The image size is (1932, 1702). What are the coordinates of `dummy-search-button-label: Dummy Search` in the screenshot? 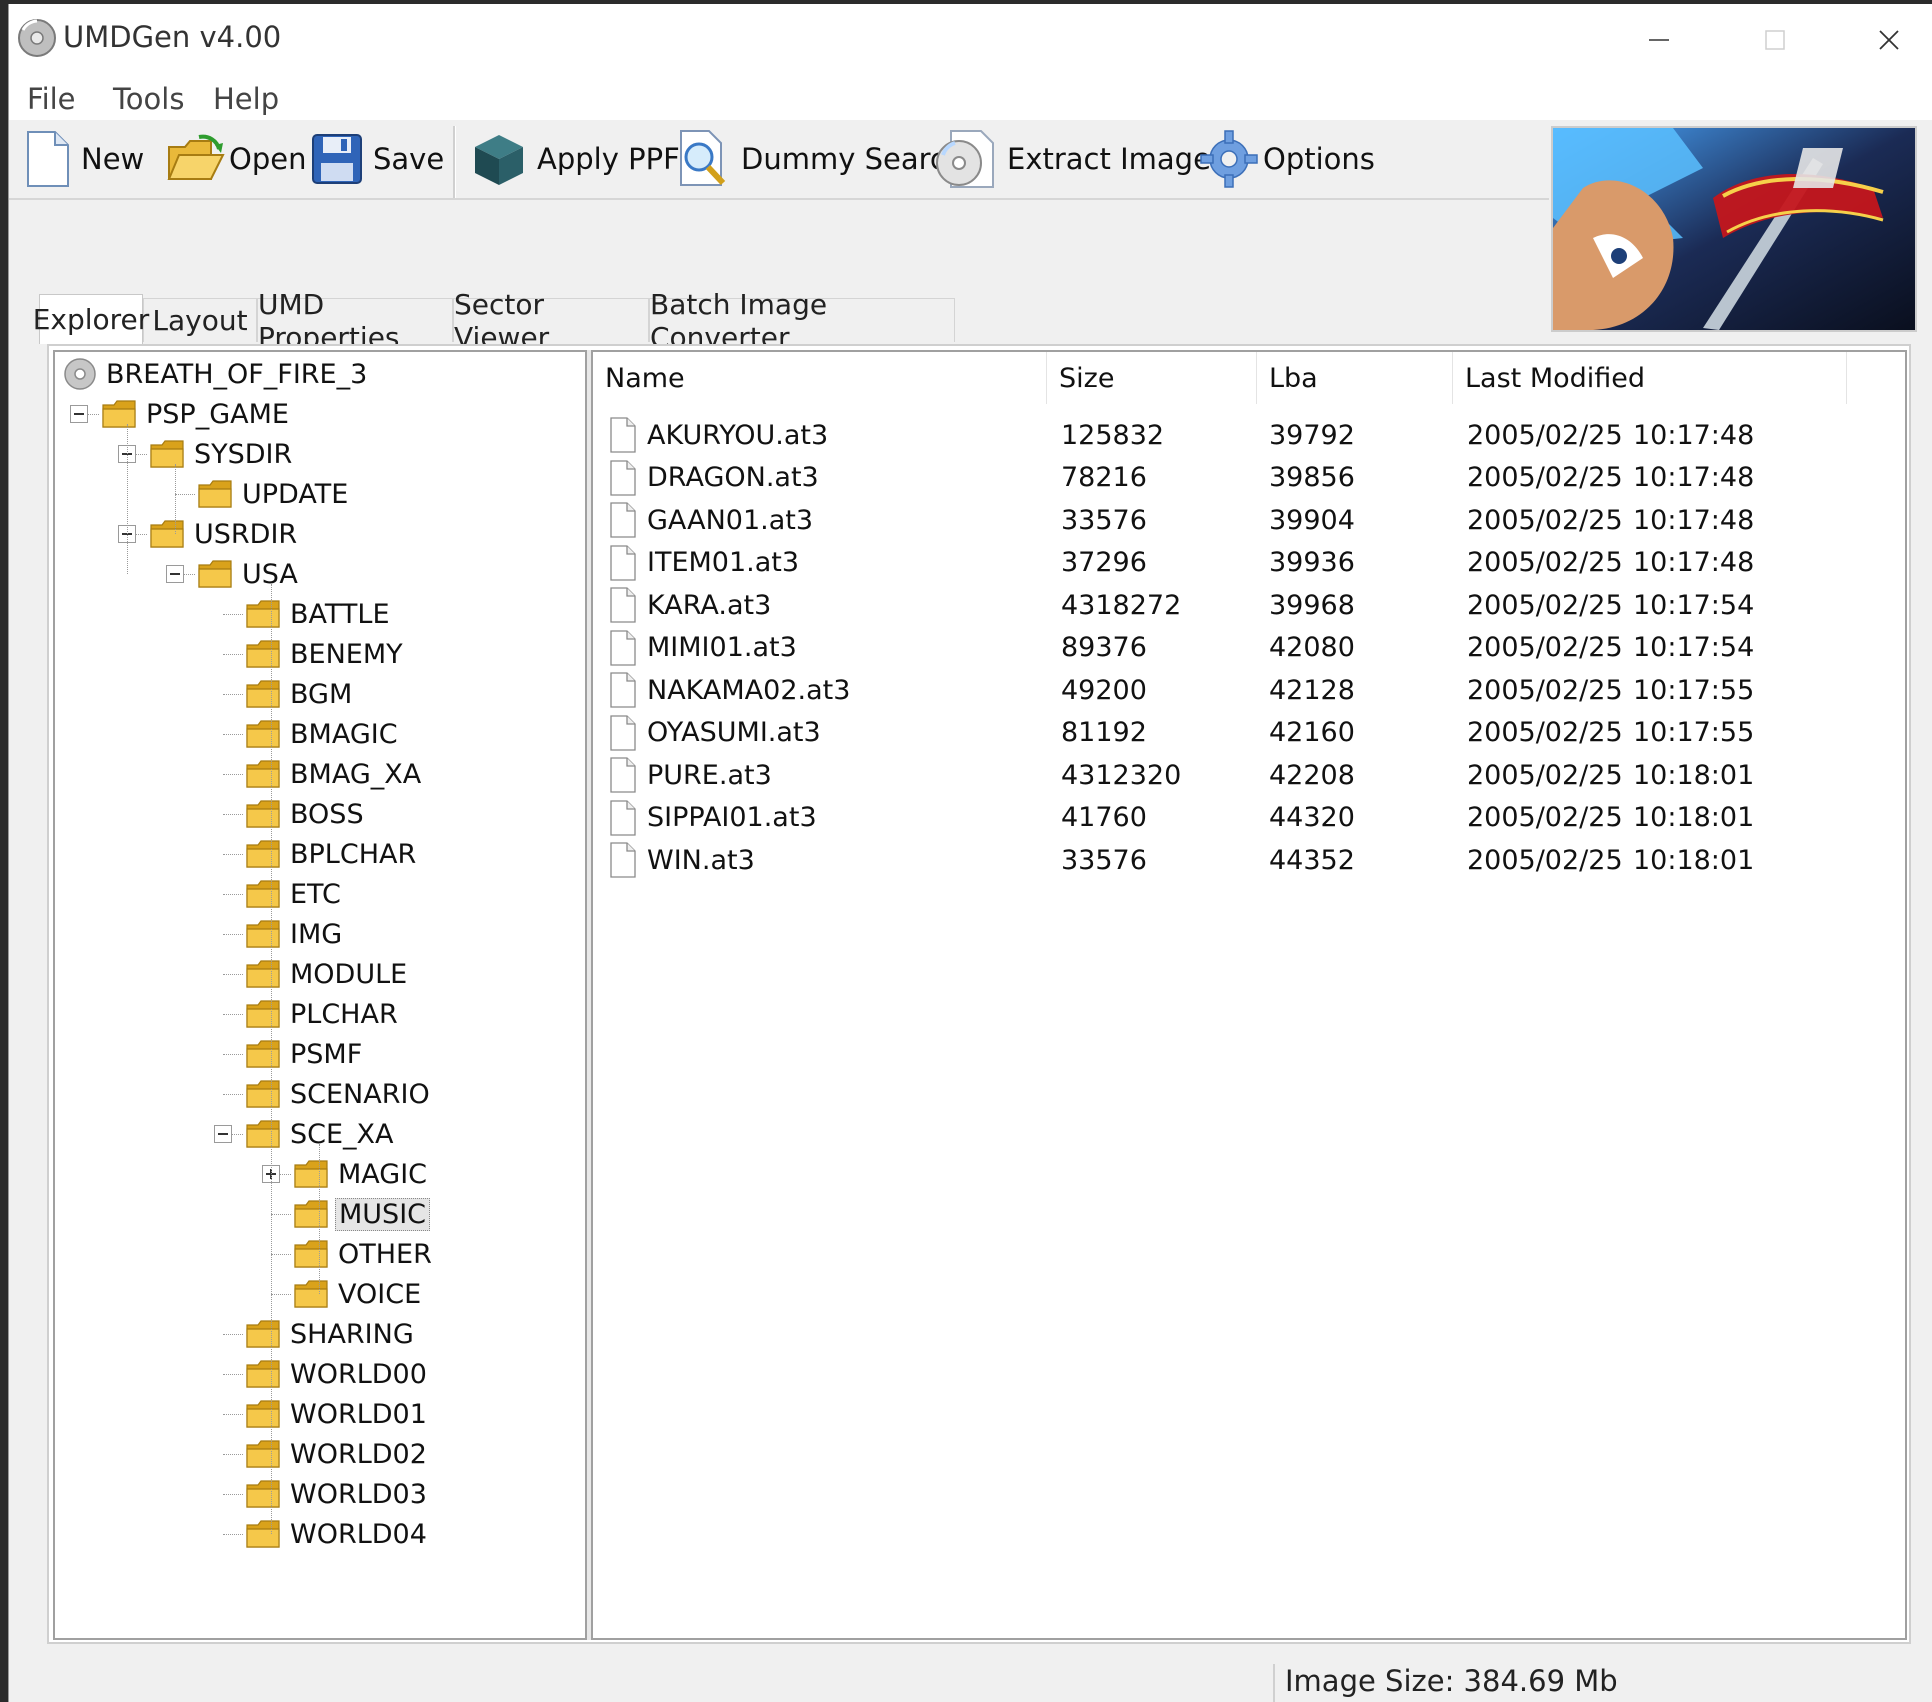 It's located at (853, 159).